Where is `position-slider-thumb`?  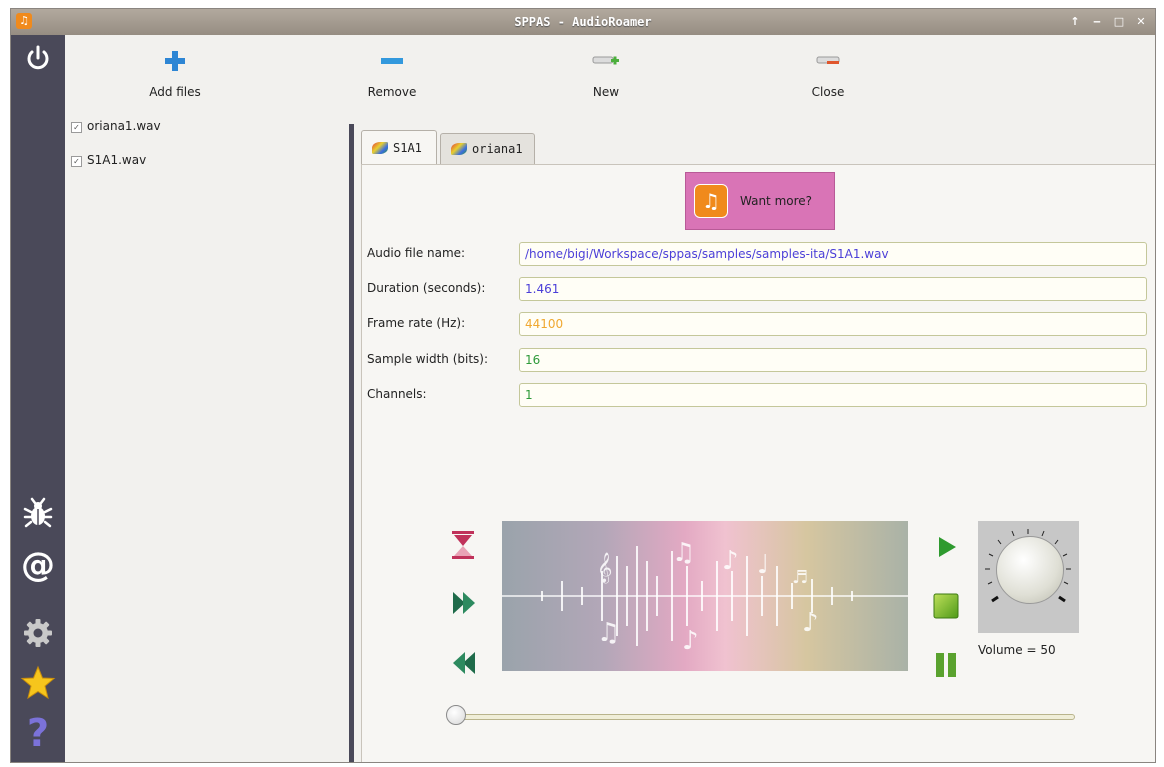 position-slider-thumb is located at coordinates (456, 715).